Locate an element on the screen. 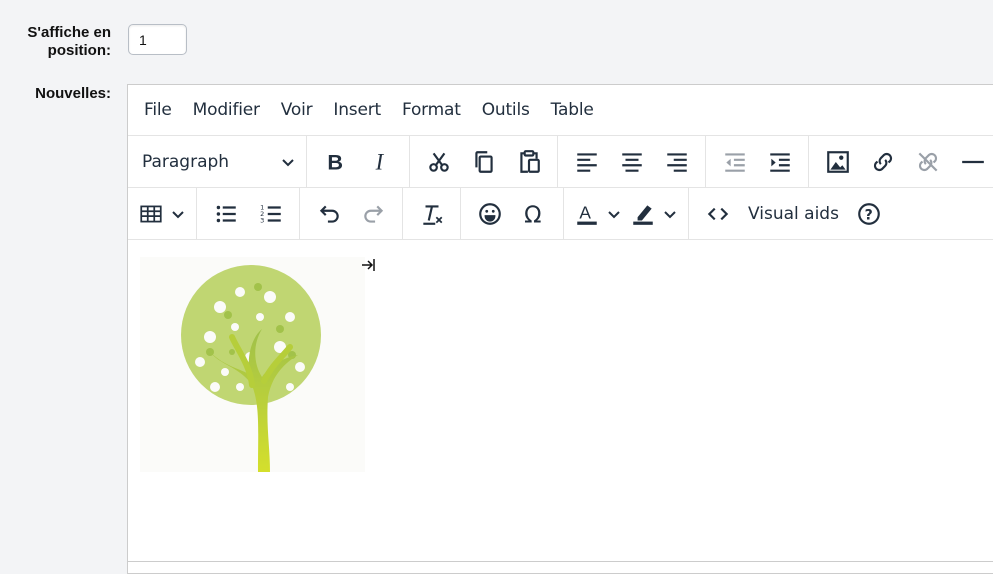 The width and height of the screenshot is (993, 574). position-input is located at coordinates (157, 39).